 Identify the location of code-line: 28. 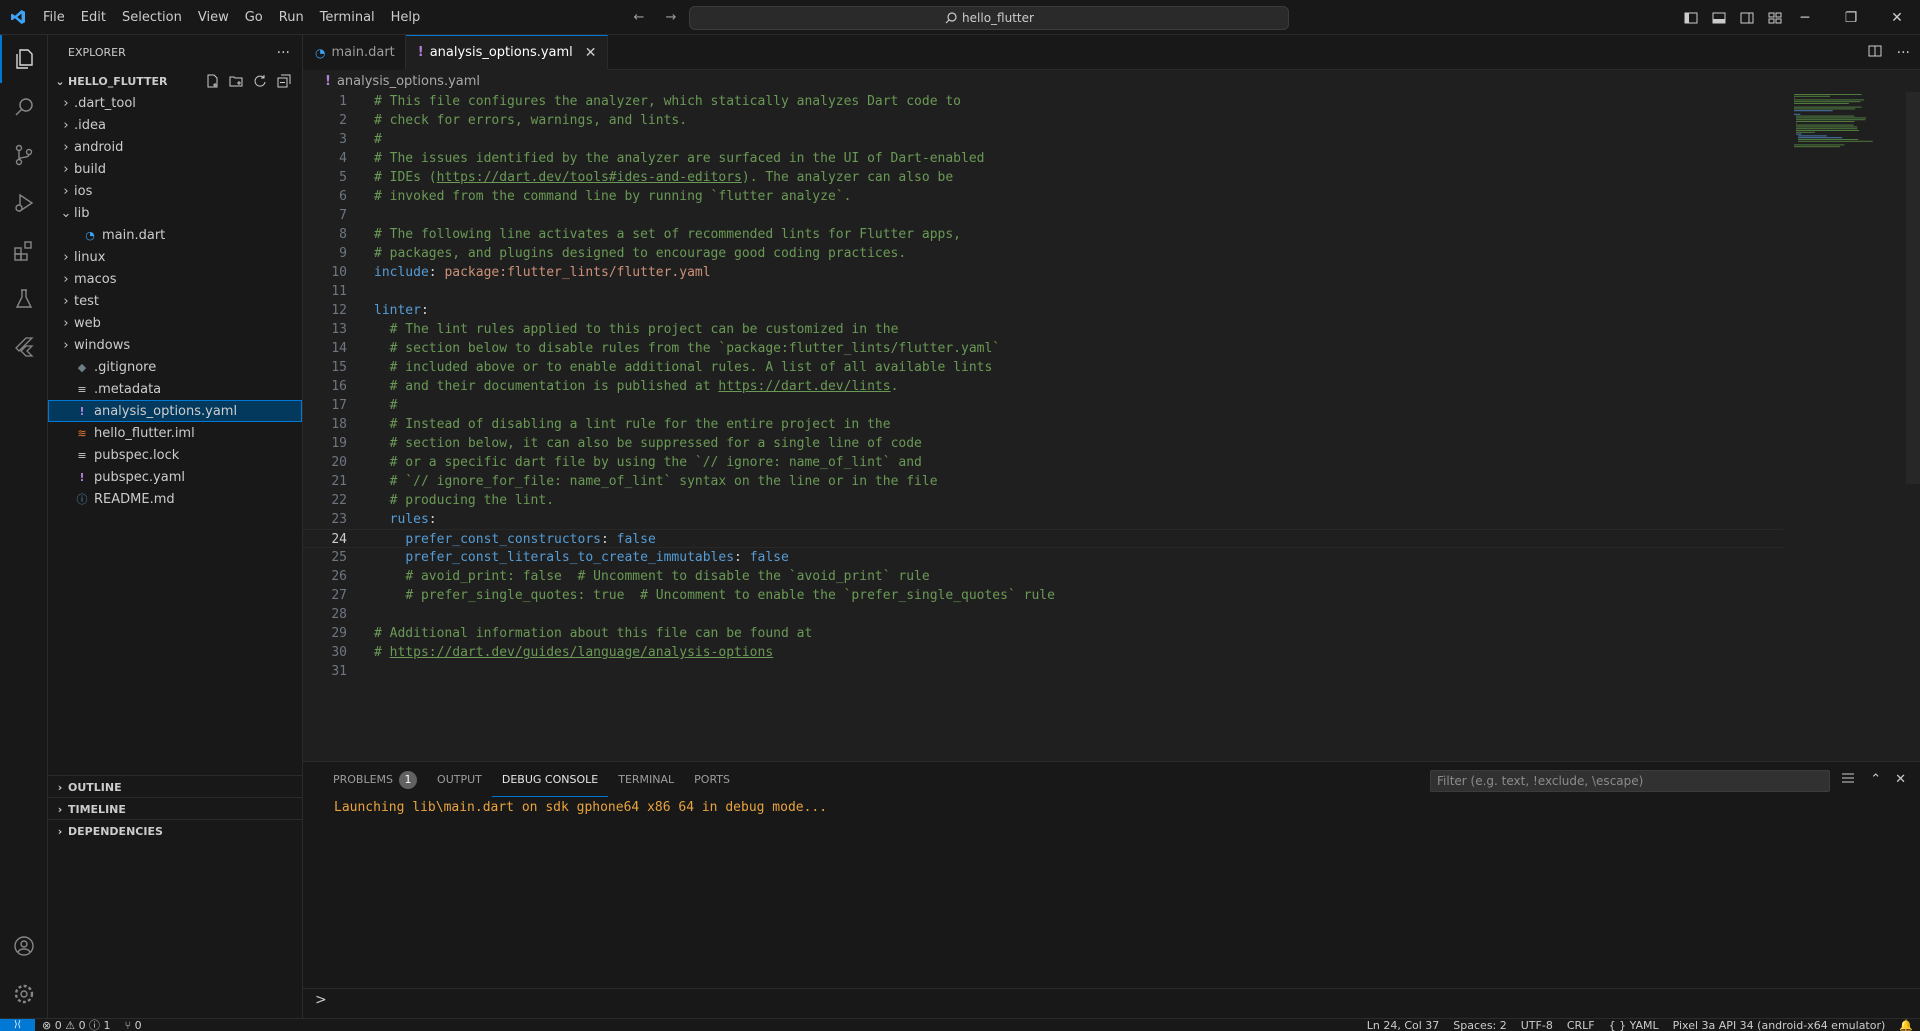
(1043, 614).